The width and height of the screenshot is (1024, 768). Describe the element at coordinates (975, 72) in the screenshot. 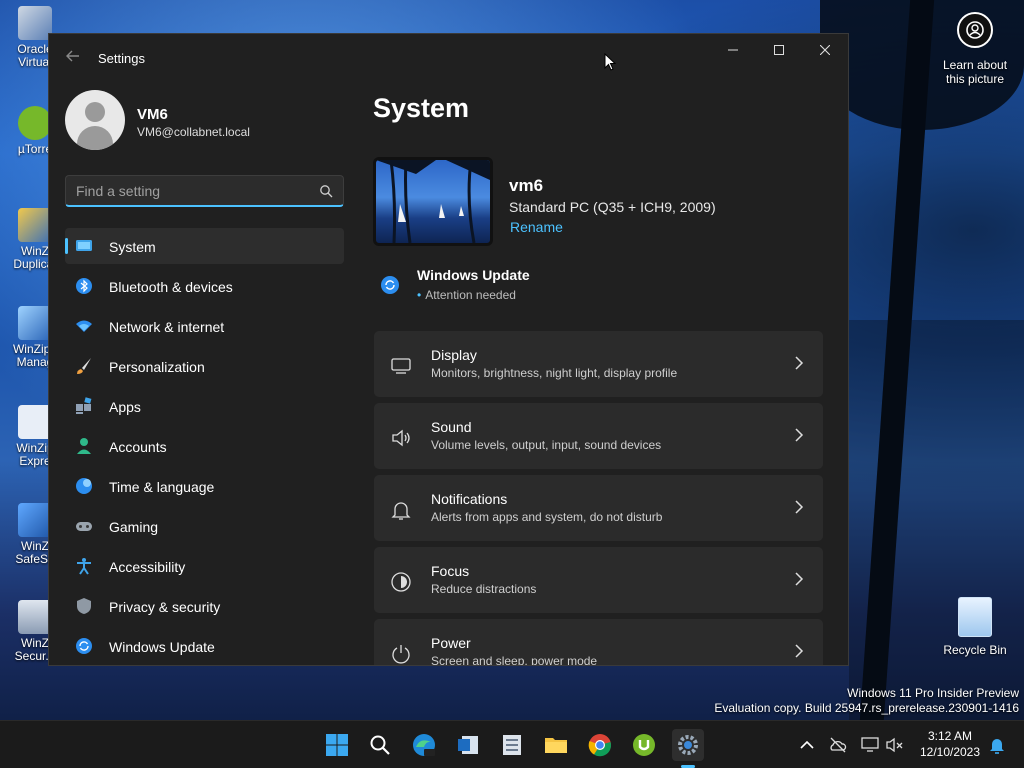

I see `learn-about-label: Learn about this picture` at that location.